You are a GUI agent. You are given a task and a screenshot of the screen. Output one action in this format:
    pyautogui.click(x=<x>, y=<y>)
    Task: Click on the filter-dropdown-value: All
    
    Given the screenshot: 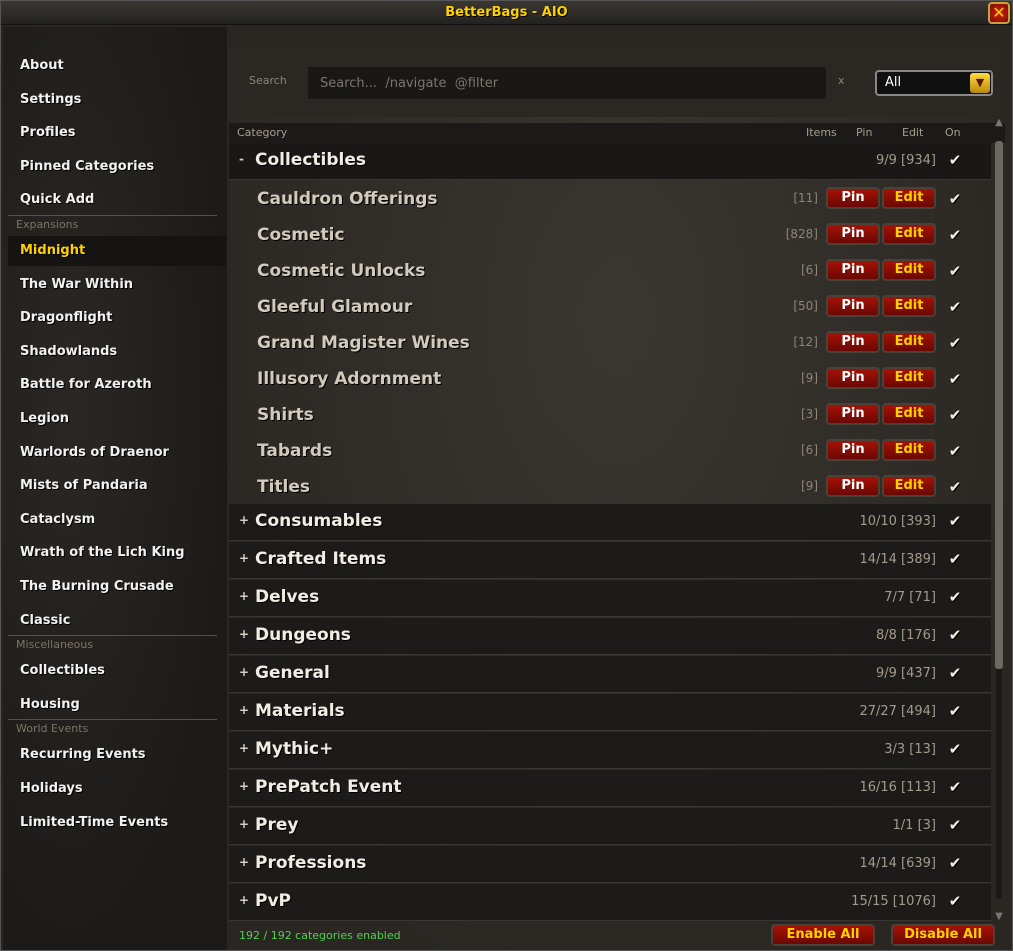 What is the action you would take?
    pyautogui.click(x=893, y=82)
    